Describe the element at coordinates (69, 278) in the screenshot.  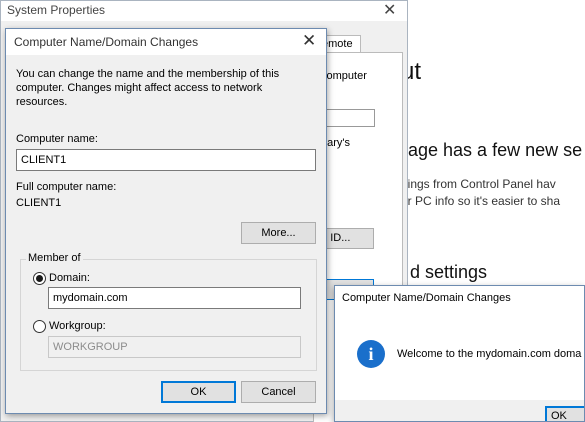
I see `domain-label: Domain:` at that location.